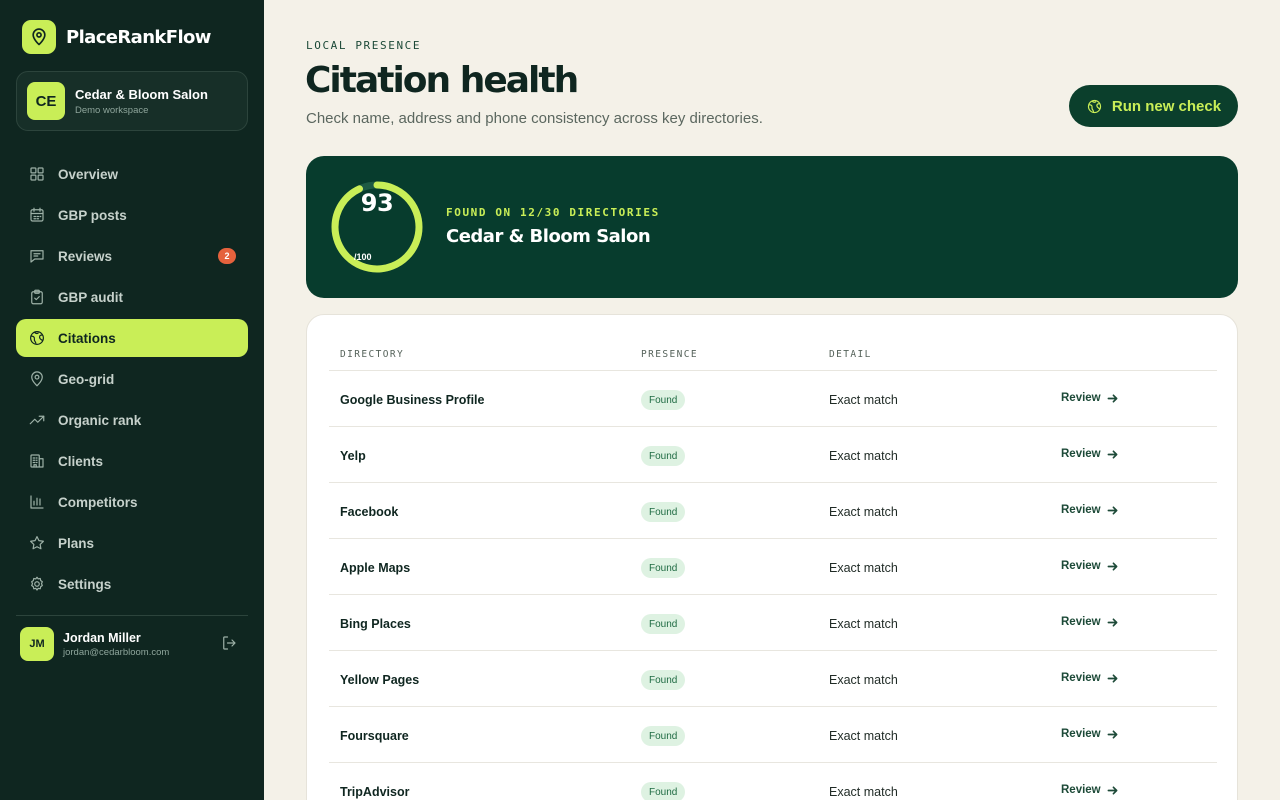 The width and height of the screenshot is (1280, 800). I want to click on building-icon, so click(37, 461).